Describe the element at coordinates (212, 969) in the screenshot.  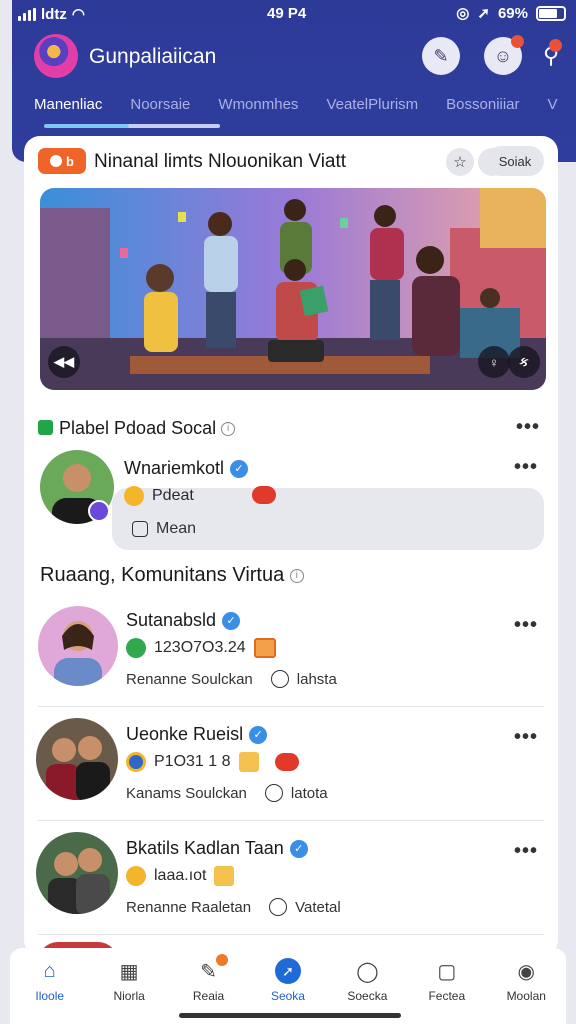
I see `megaphone-icon: ✎` at that location.